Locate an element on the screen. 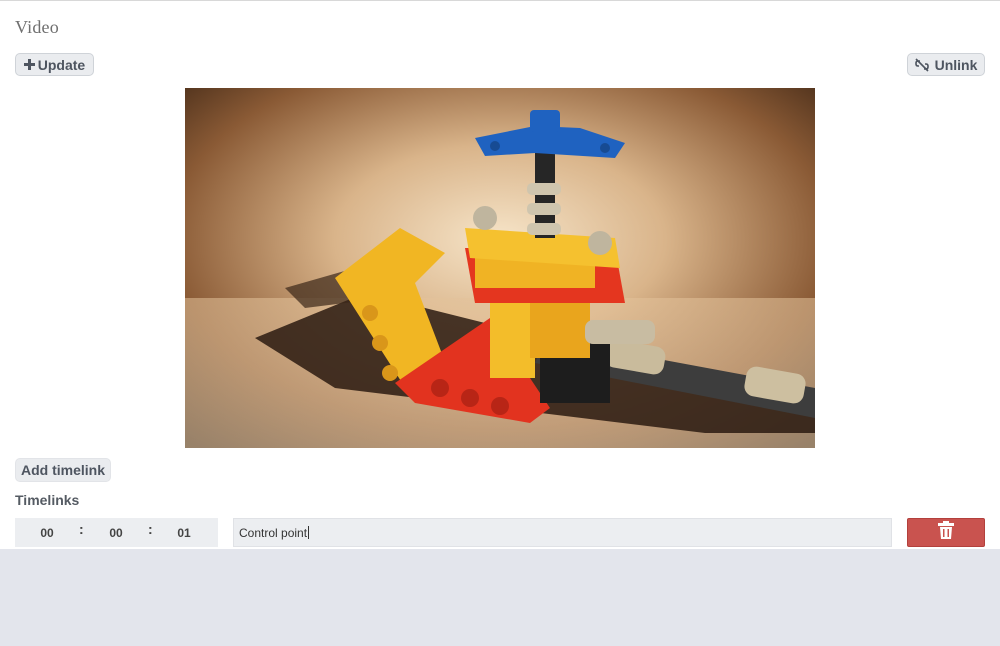 This screenshot has height=646, width=1000. seconds-field: 01 is located at coordinates (184, 532).